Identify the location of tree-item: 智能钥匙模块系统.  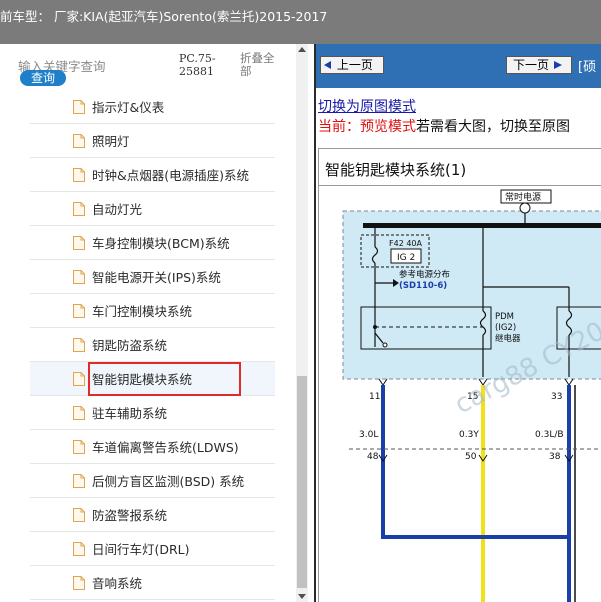
(152, 379).